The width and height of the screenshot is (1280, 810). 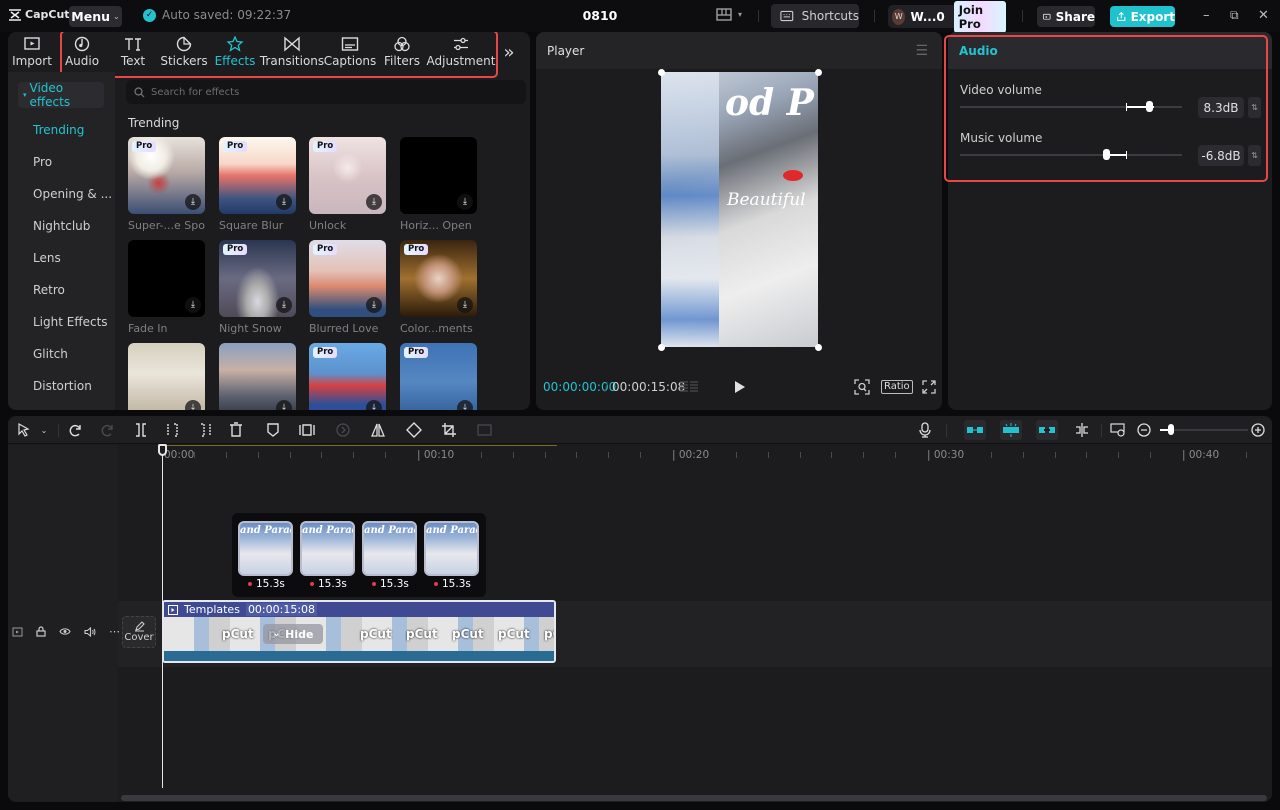 What do you see at coordinates (162, 617) in the screenshot?
I see `playhead-line` at bounding box center [162, 617].